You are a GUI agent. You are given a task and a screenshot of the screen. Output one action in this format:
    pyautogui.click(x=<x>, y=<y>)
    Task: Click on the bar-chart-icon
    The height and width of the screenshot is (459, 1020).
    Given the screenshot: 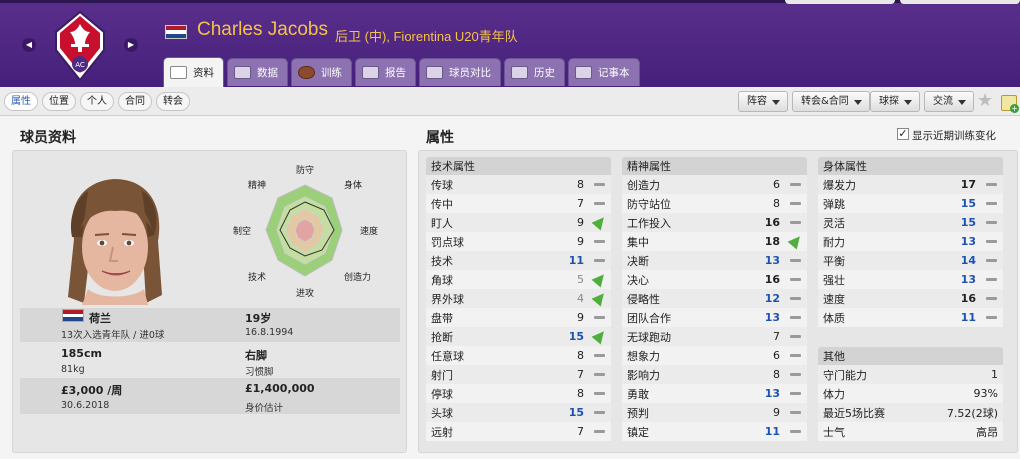 What is the action you would take?
    pyautogui.click(x=242, y=72)
    